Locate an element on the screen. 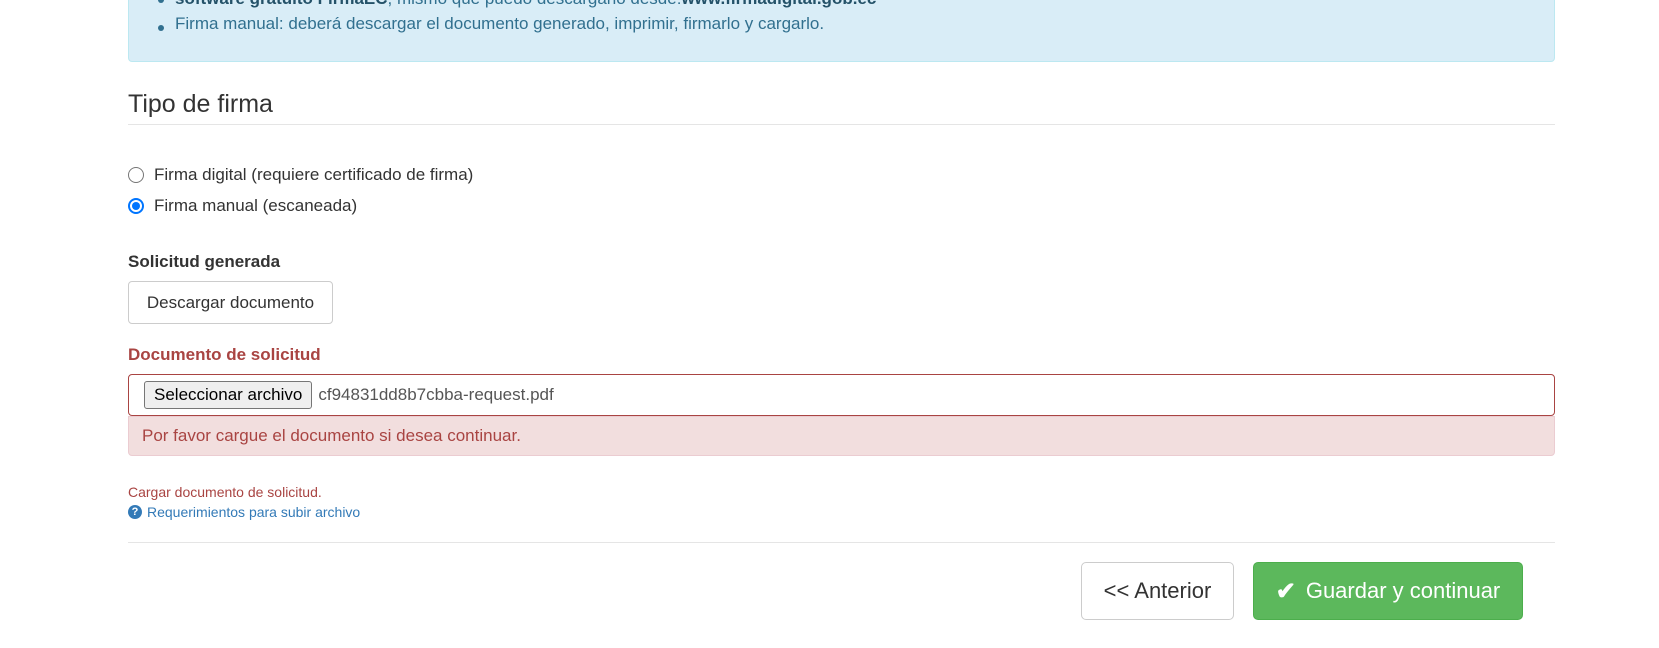  radio-option-firma-manual: Firma manual (escaneada) is located at coordinates (242, 206).